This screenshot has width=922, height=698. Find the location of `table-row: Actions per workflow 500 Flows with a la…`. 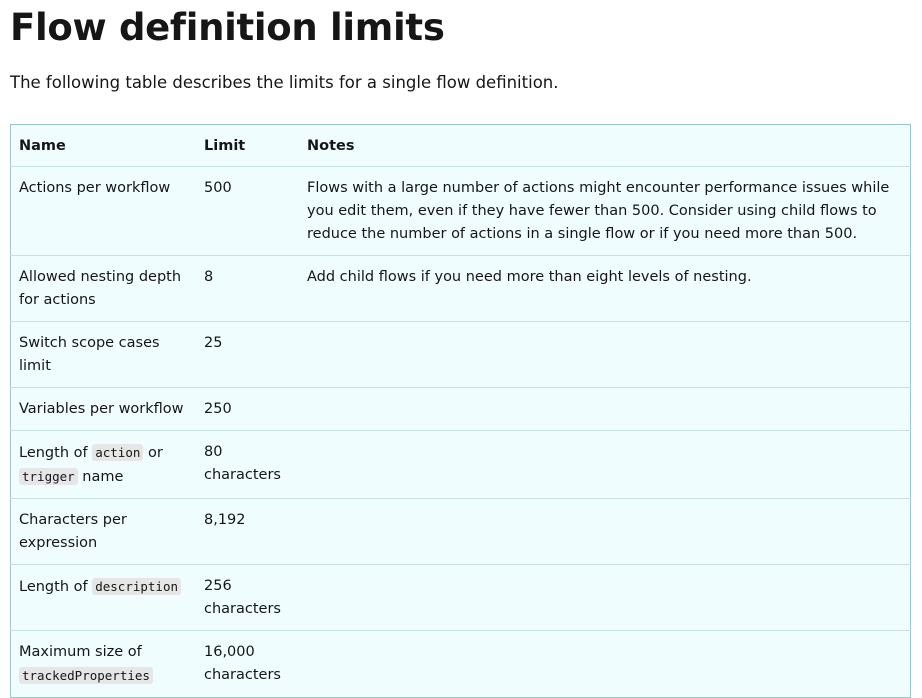

table-row: Actions per workflow 500 Flows with a la… is located at coordinates (460, 211).